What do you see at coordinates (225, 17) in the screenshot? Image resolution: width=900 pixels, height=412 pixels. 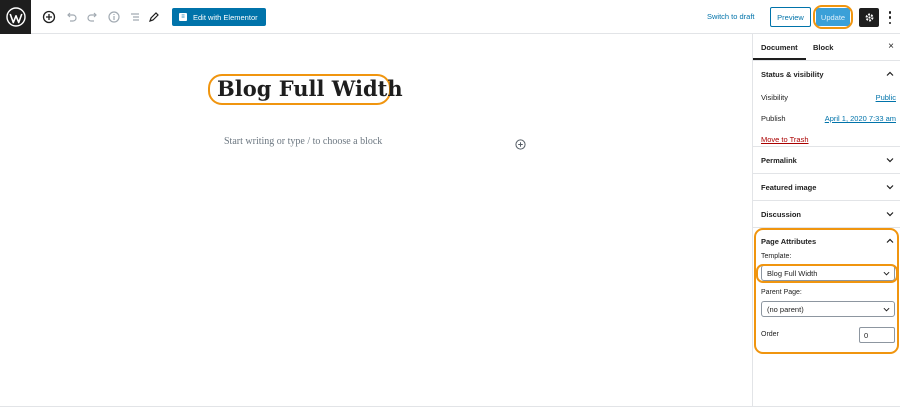 I see `elementor-button-label: Edit with Elementor` at bounding box center [225, 17].